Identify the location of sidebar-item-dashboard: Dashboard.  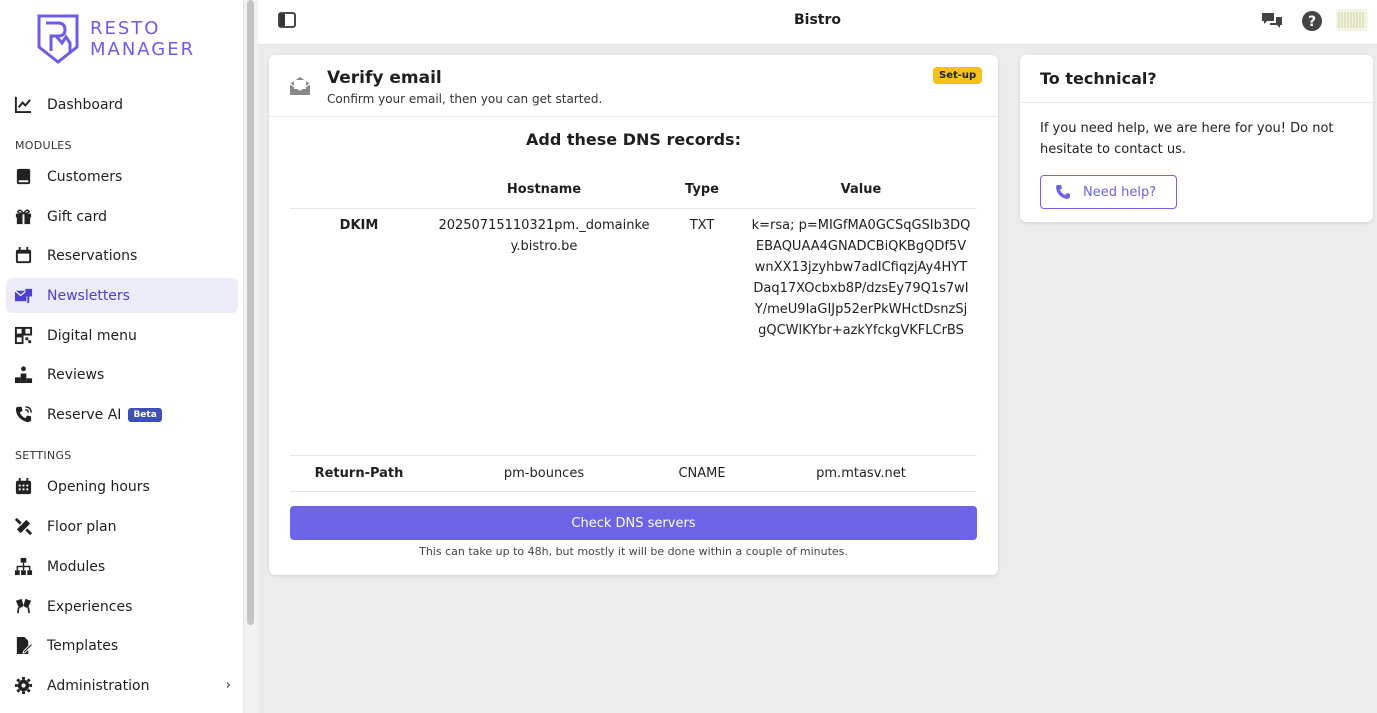
(122, 104).